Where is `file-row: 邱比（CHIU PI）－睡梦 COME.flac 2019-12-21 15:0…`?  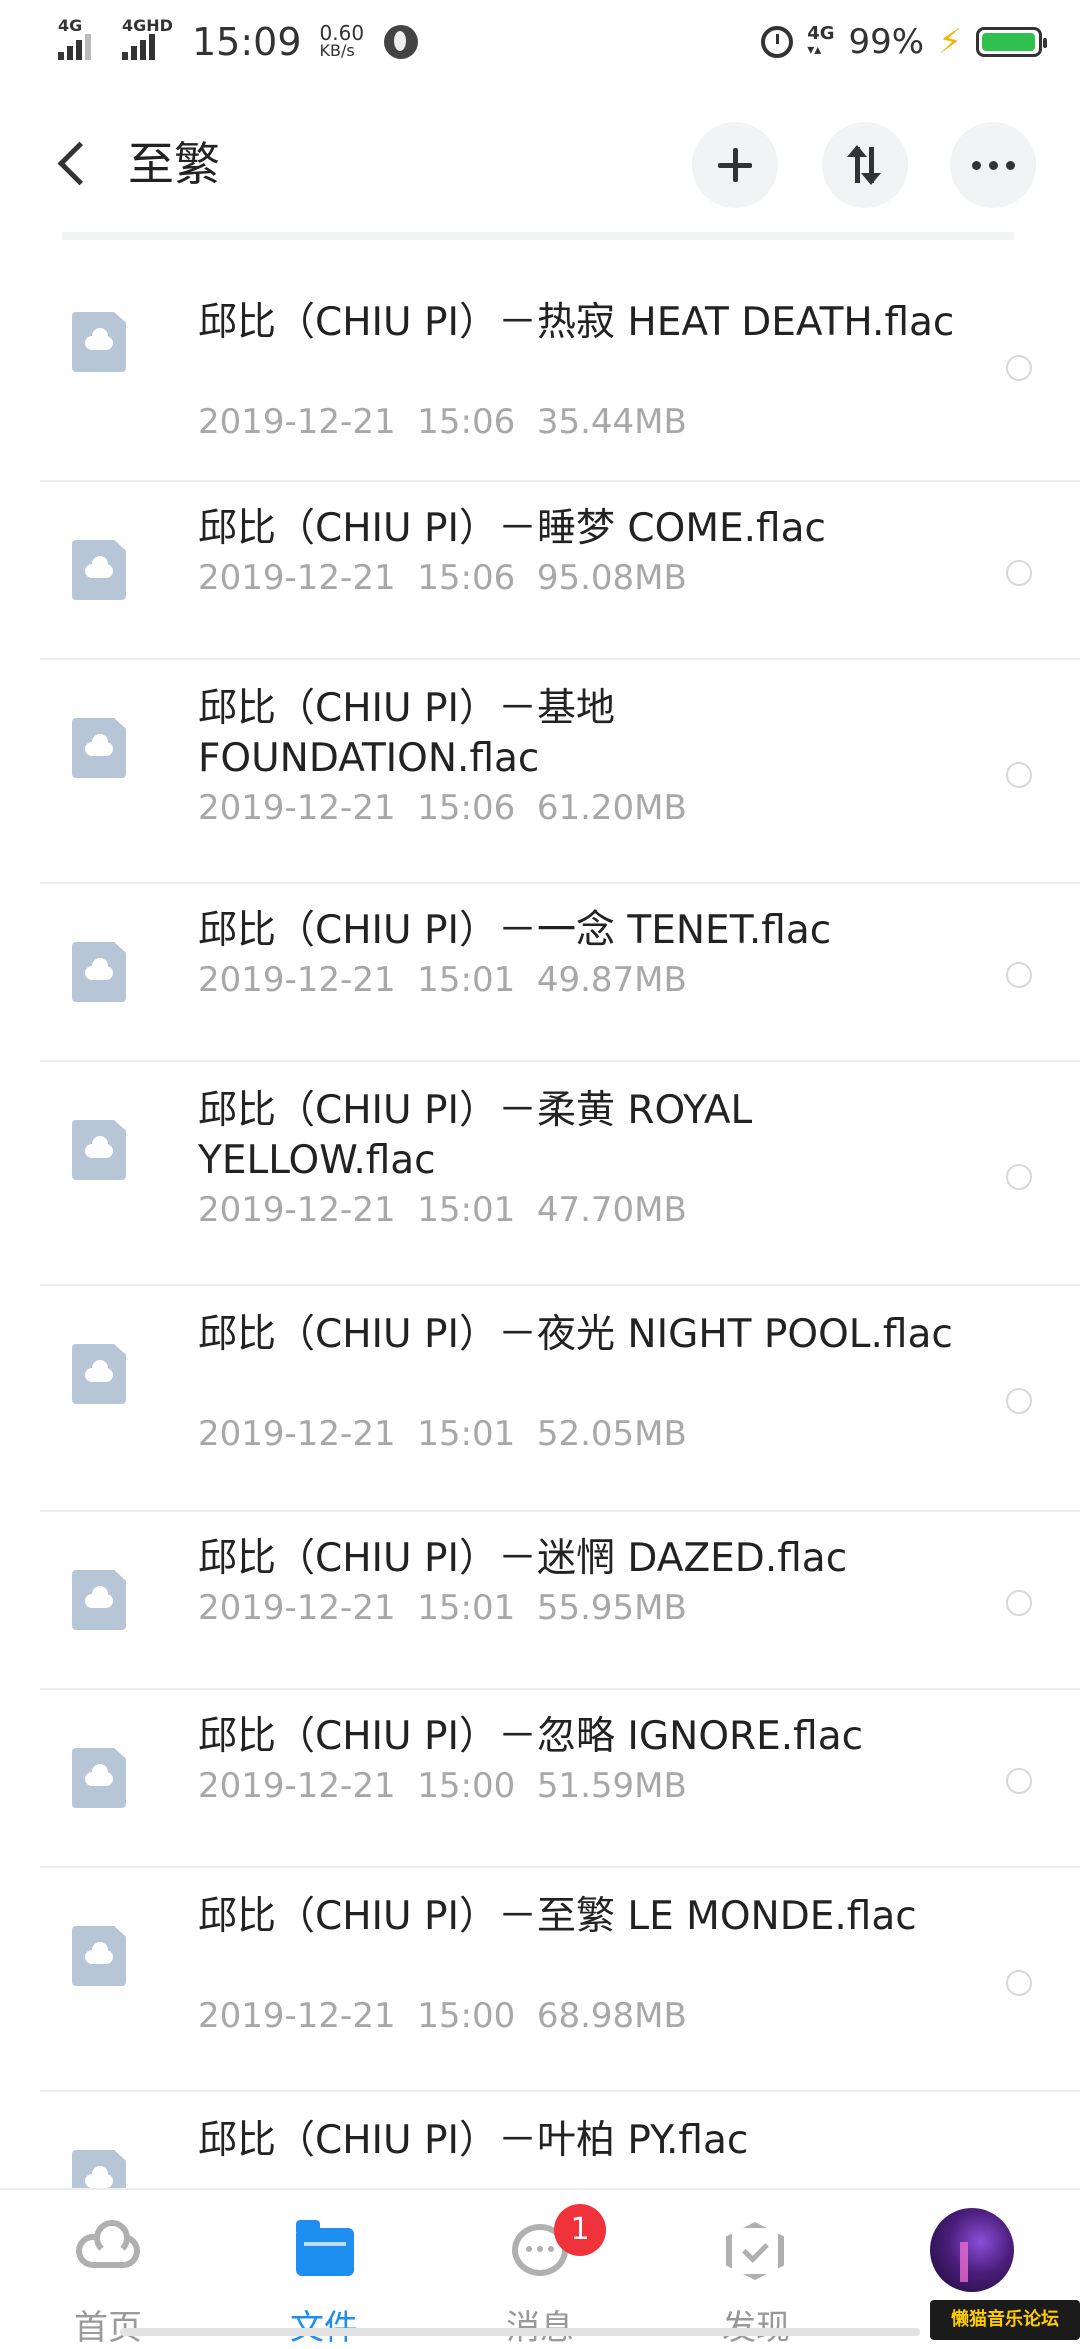
file-row: 邱比（CHIU PI）－睡梦 COME.flac 2019-12-21 15:0… is located at coordinates (540, 571).